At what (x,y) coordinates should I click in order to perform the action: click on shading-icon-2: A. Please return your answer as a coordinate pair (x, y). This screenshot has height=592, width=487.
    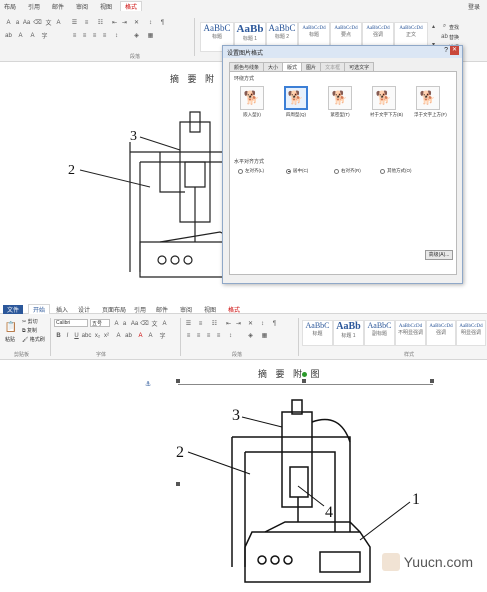
    Looking at the image, I should click on (150, 335).